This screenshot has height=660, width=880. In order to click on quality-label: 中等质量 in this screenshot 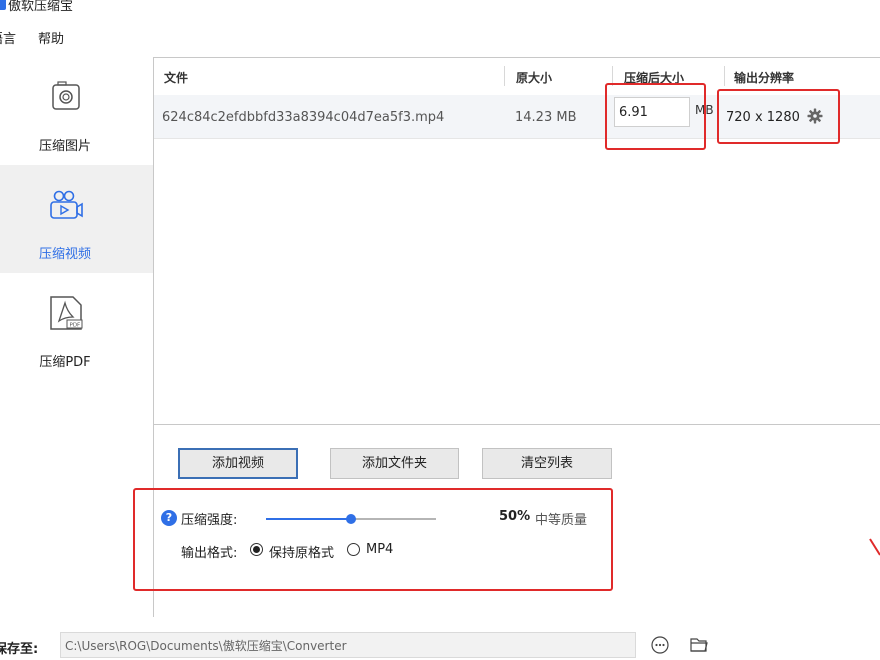, I will do `click(561, 520)`.